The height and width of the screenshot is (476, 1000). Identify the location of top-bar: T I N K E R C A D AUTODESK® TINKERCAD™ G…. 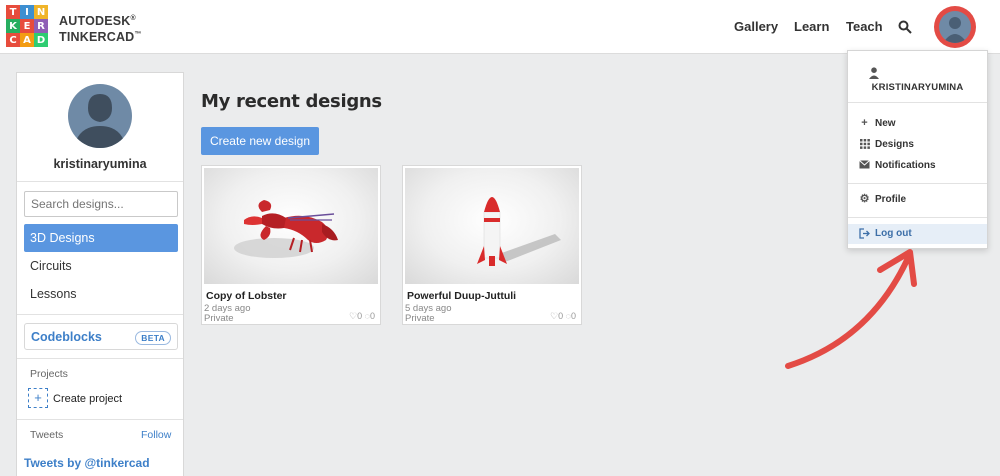
(500, 27).